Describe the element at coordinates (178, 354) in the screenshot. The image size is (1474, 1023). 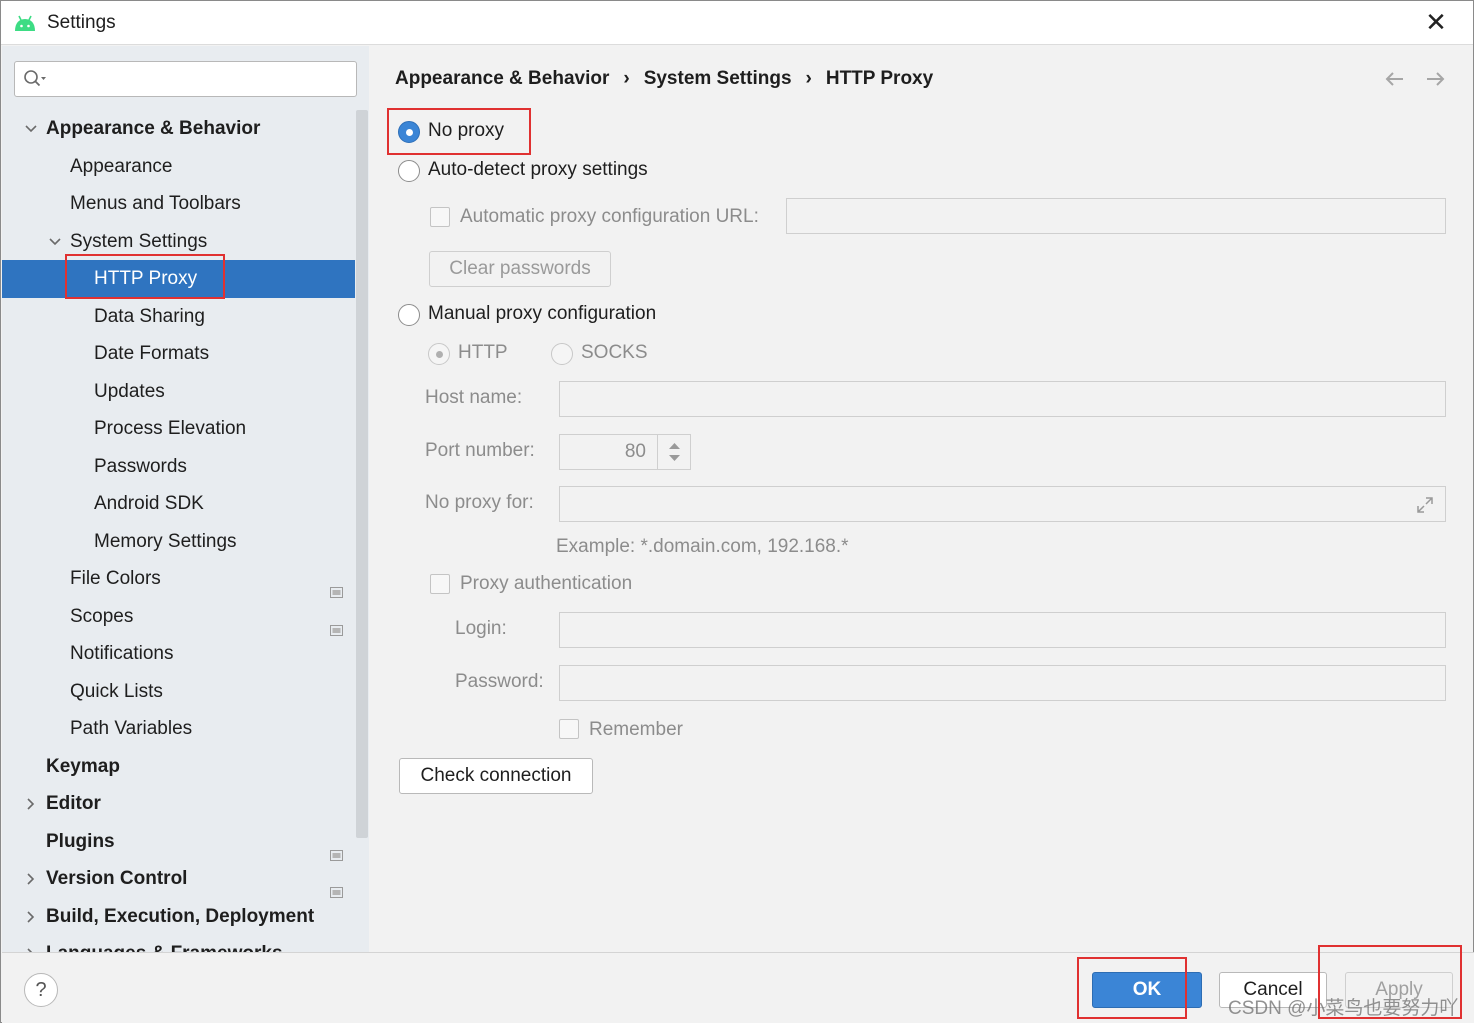
I see `sidebar-item: Date Formats` at that location.